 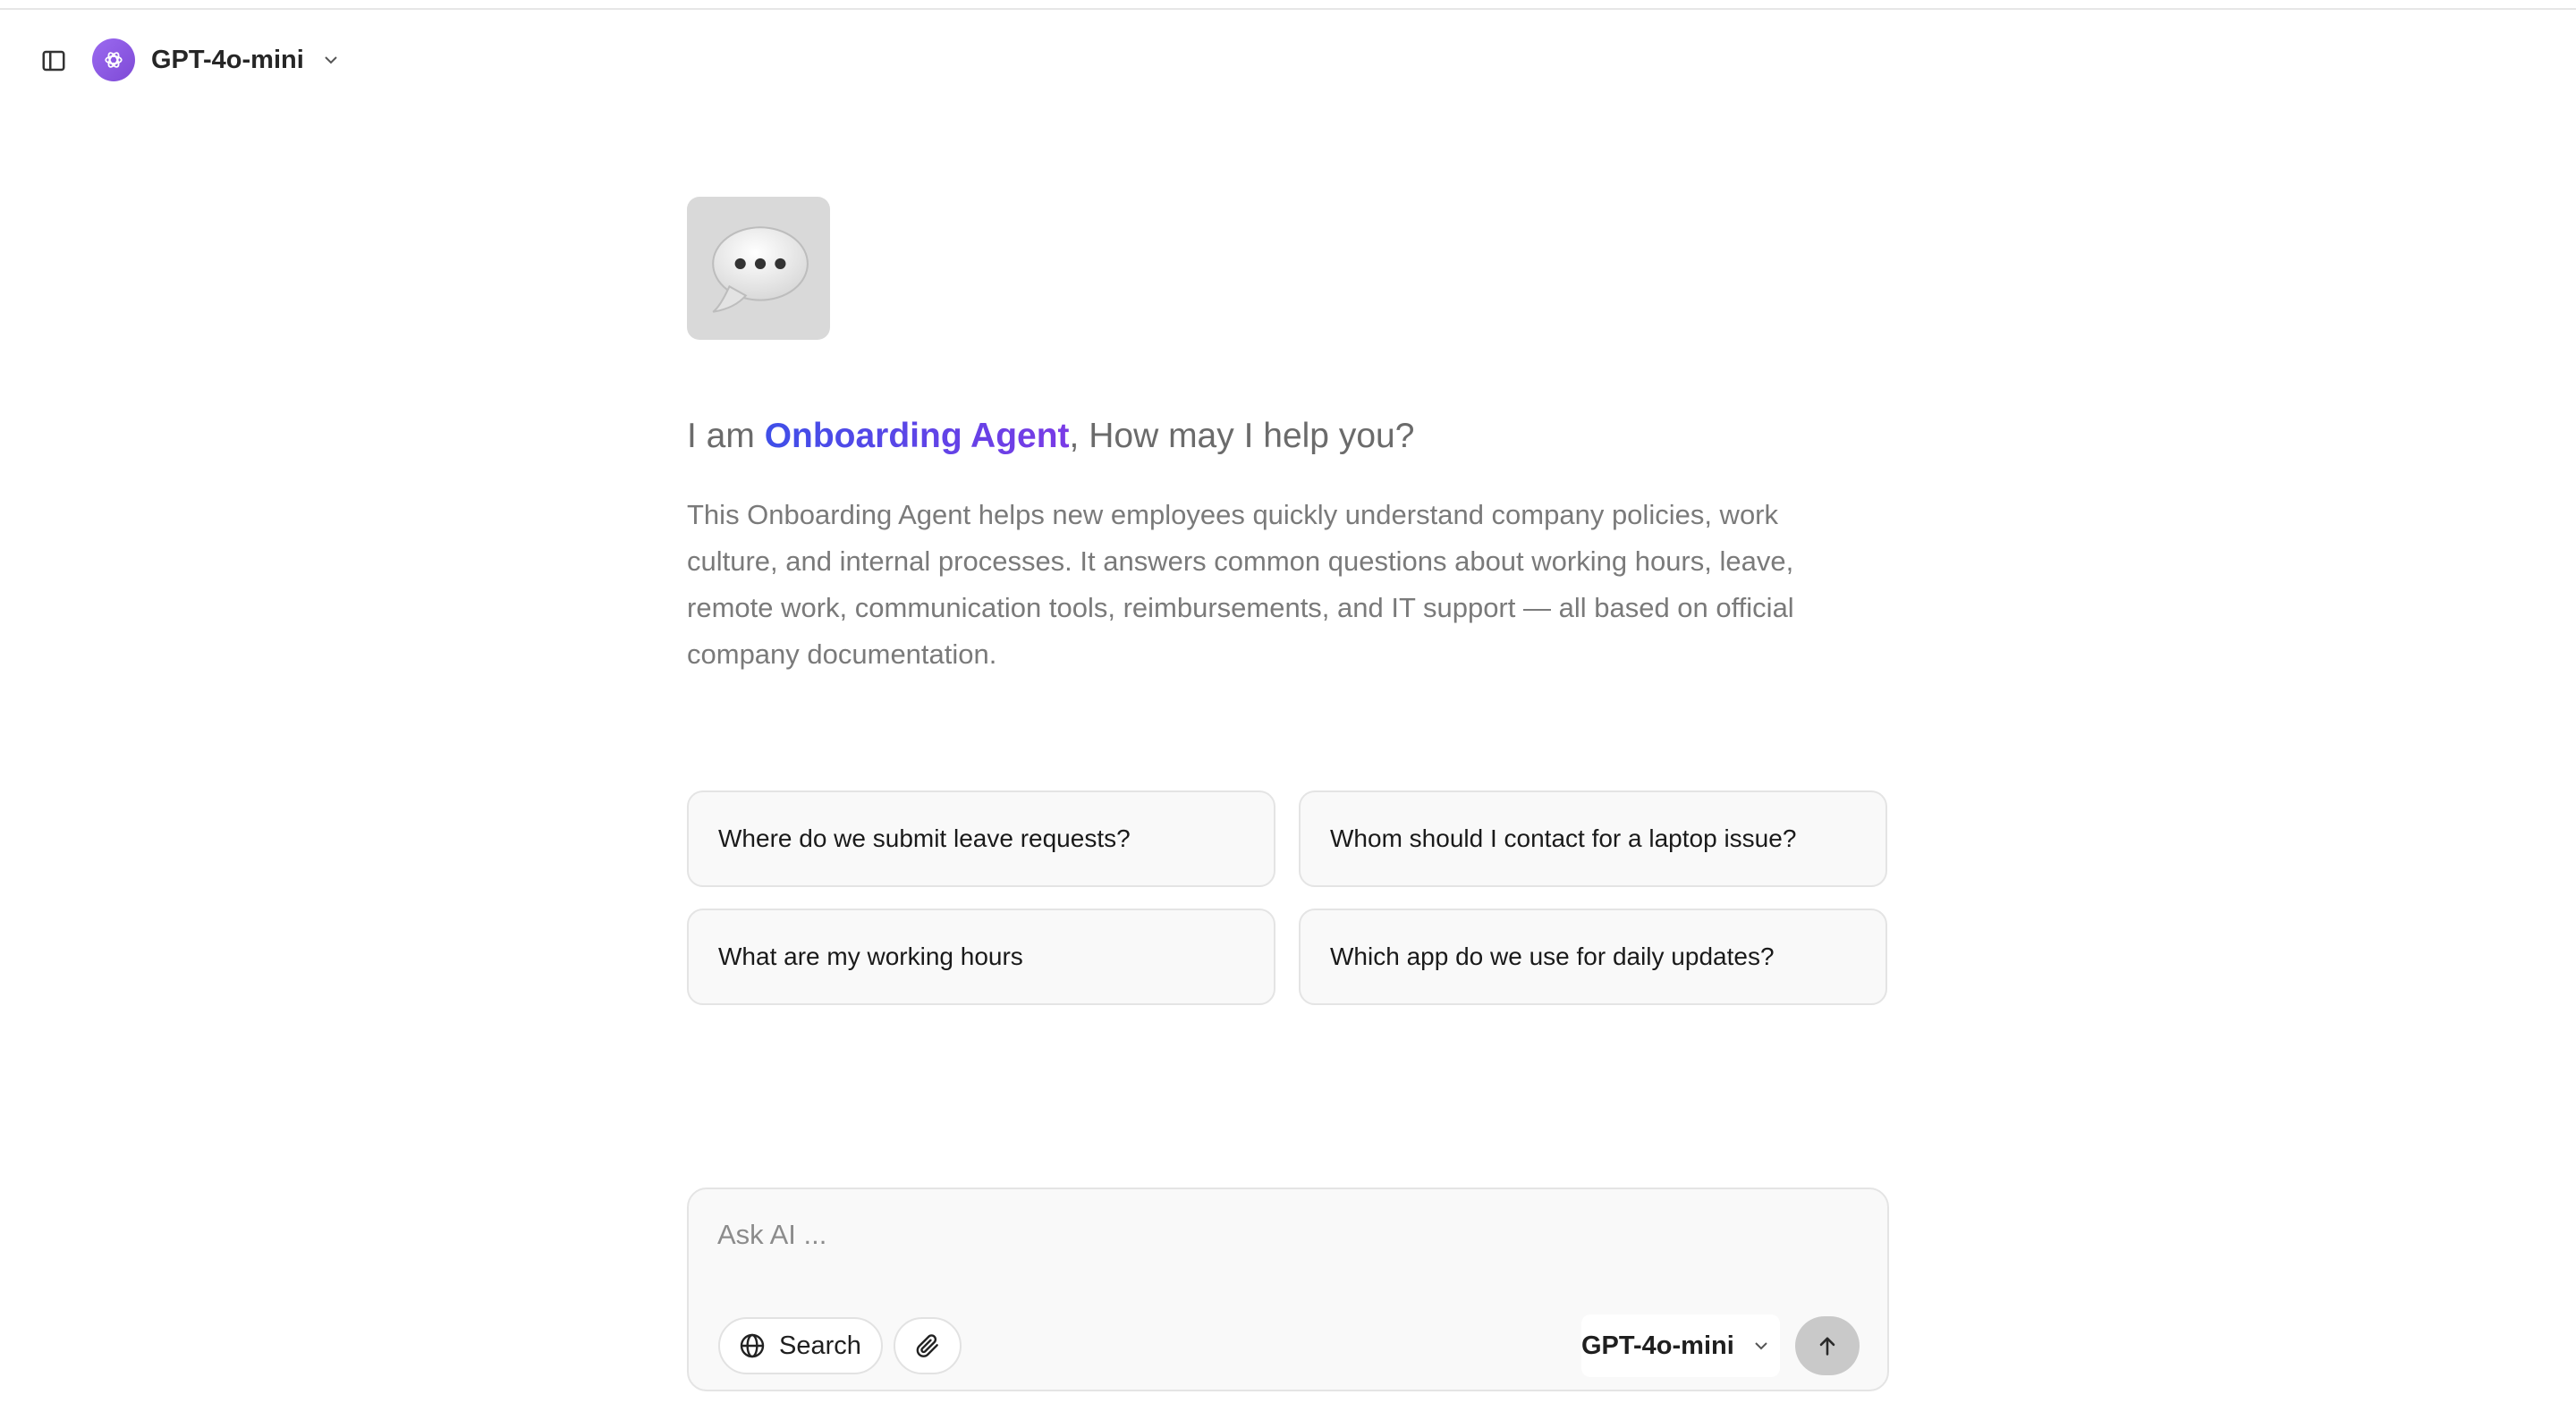 I want to click on model-selector: GPT-4o-mini, so click(x=217, y=60).